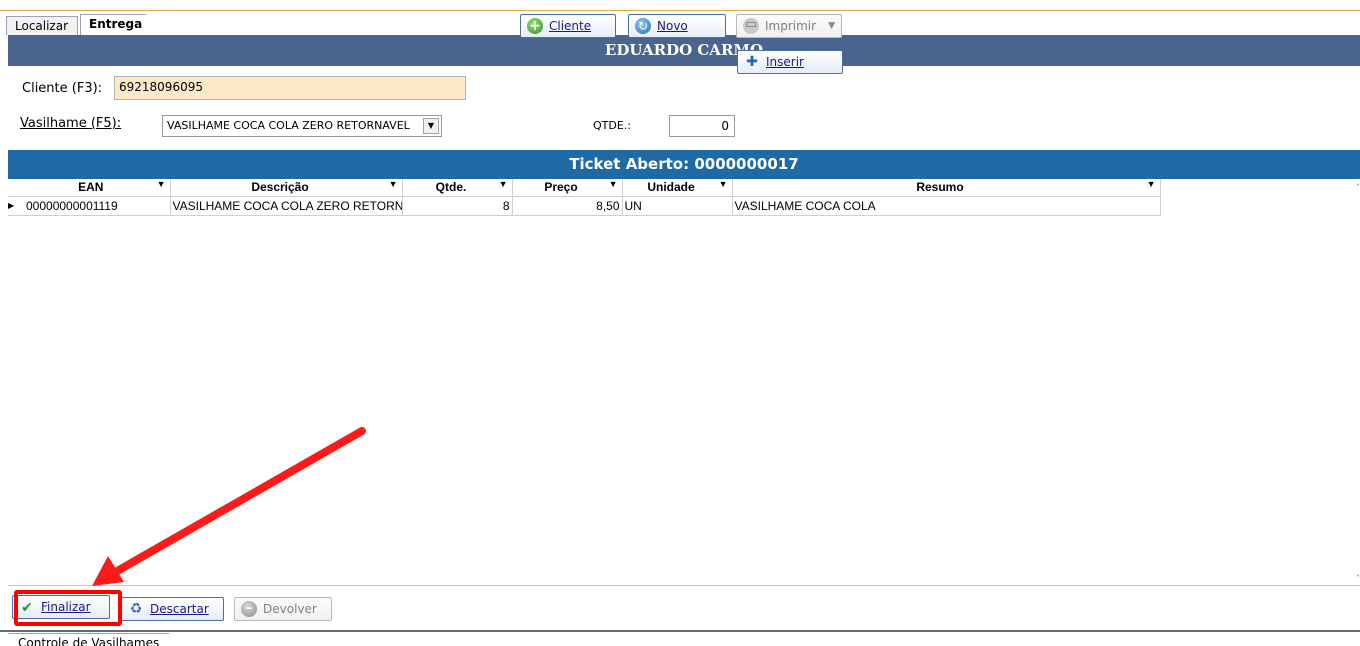 Image resolution: width=1360 pixels, height=646 pixels. I want to click on imprimir-button-label: Imprimir, so click(791, 26).